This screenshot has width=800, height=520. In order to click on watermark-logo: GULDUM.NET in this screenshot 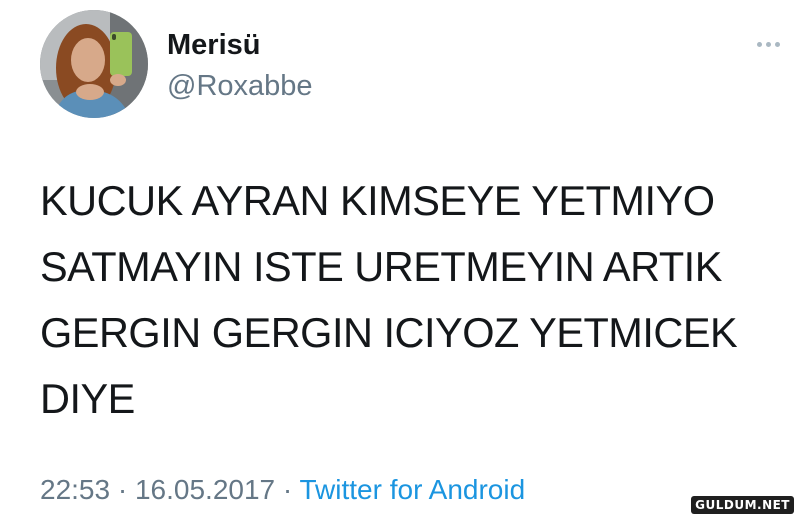, I will do `click(742, 505)`.